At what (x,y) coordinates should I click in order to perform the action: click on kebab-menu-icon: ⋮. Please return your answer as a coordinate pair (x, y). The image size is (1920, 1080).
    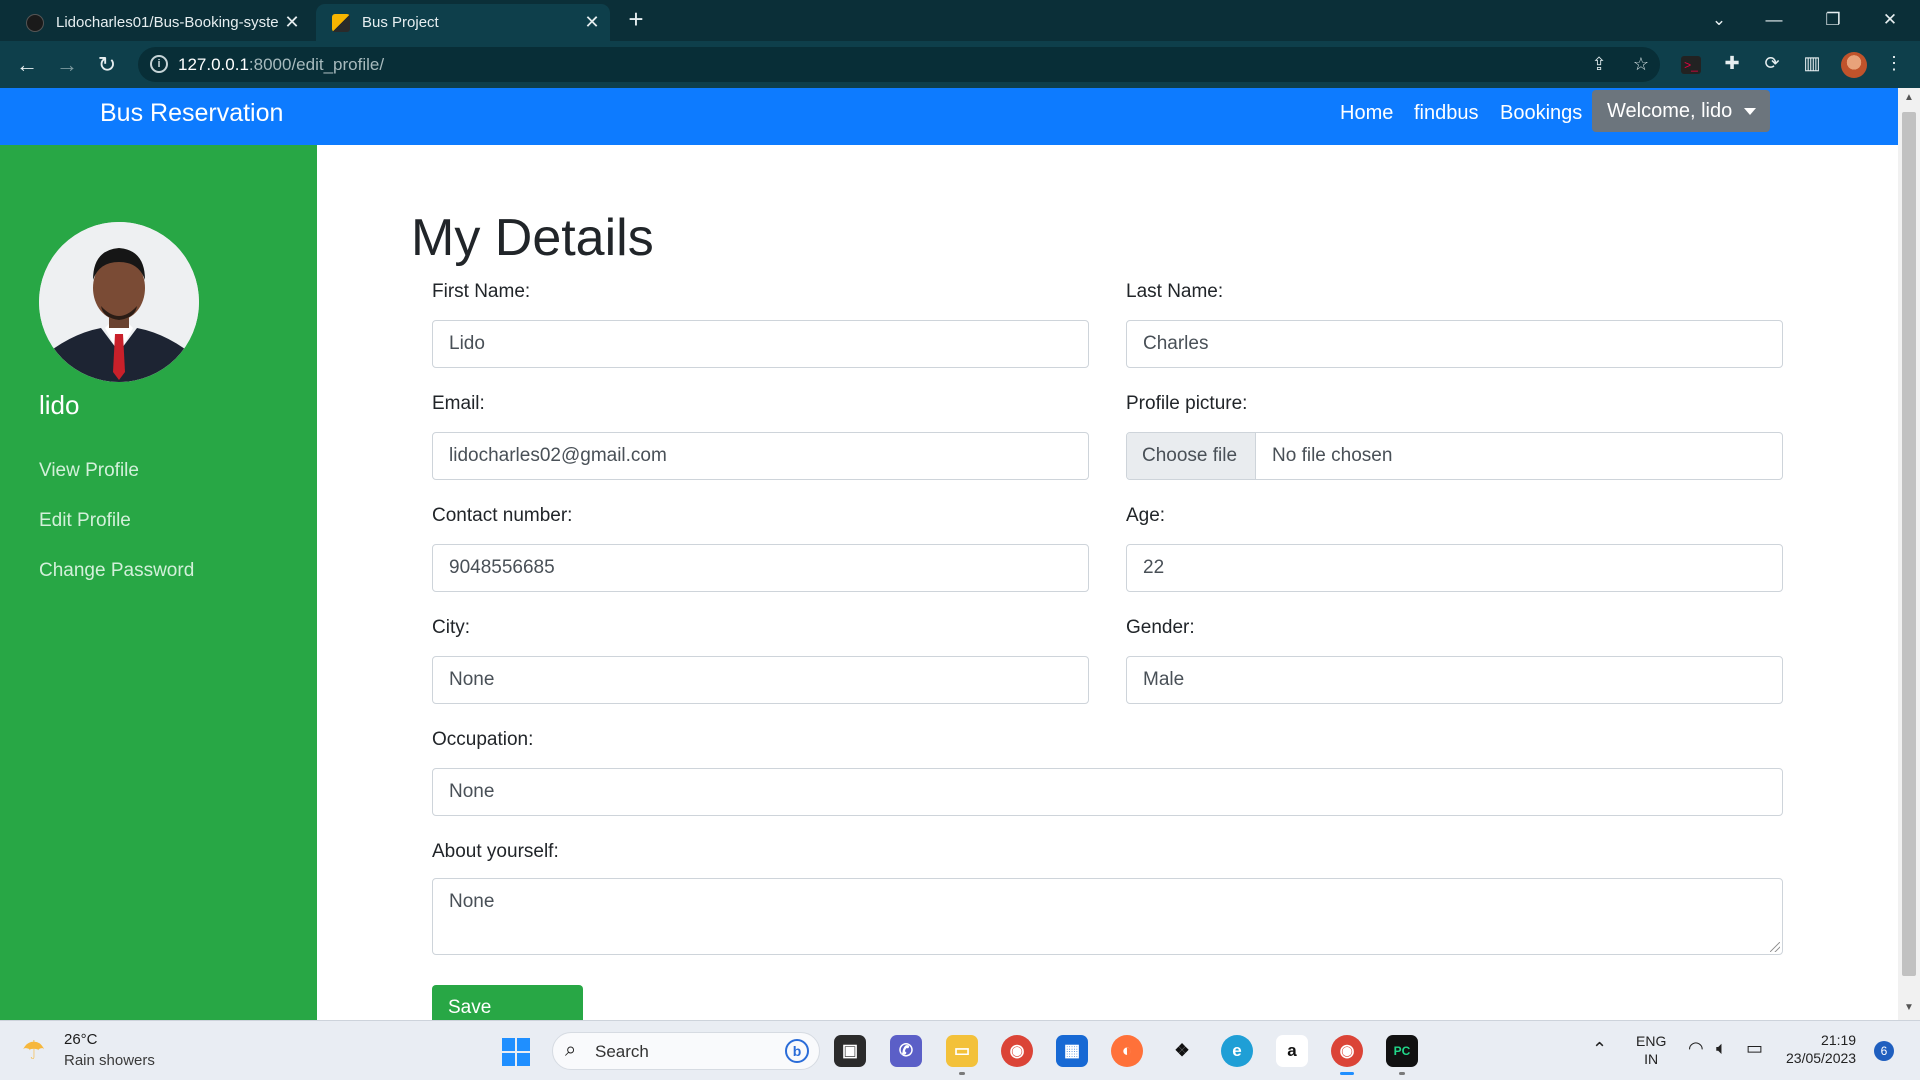
    Looking at the image, I should click on (1894, 65).